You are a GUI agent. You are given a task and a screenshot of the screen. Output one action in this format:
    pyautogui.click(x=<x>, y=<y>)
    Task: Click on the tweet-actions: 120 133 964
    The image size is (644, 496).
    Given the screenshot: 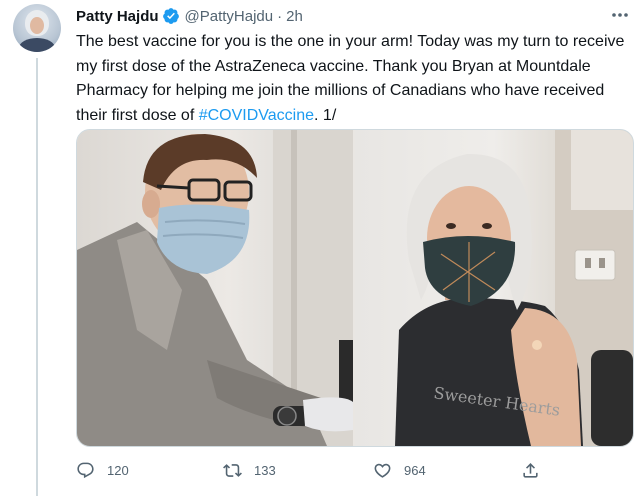 What is the action you would take?
    pyautogui.click(x=316, y=470)
    